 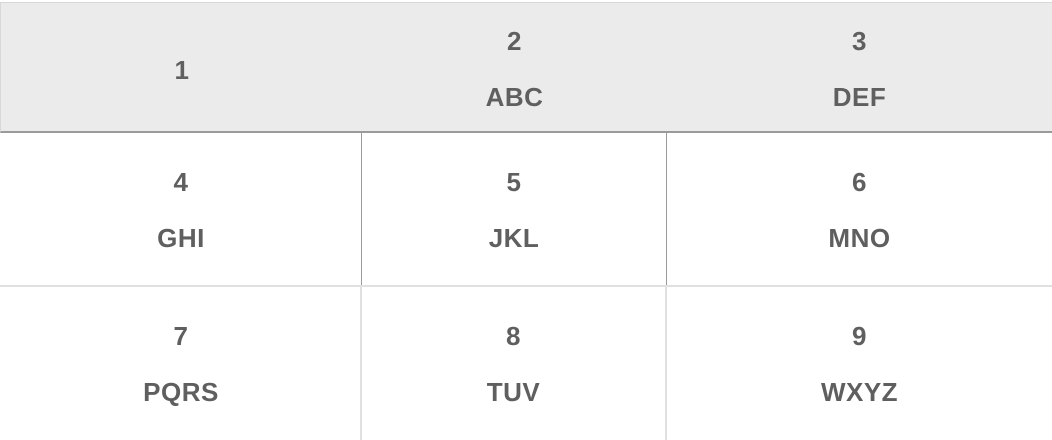 I want to click on key-1: 1, so click(x=181, y=67).